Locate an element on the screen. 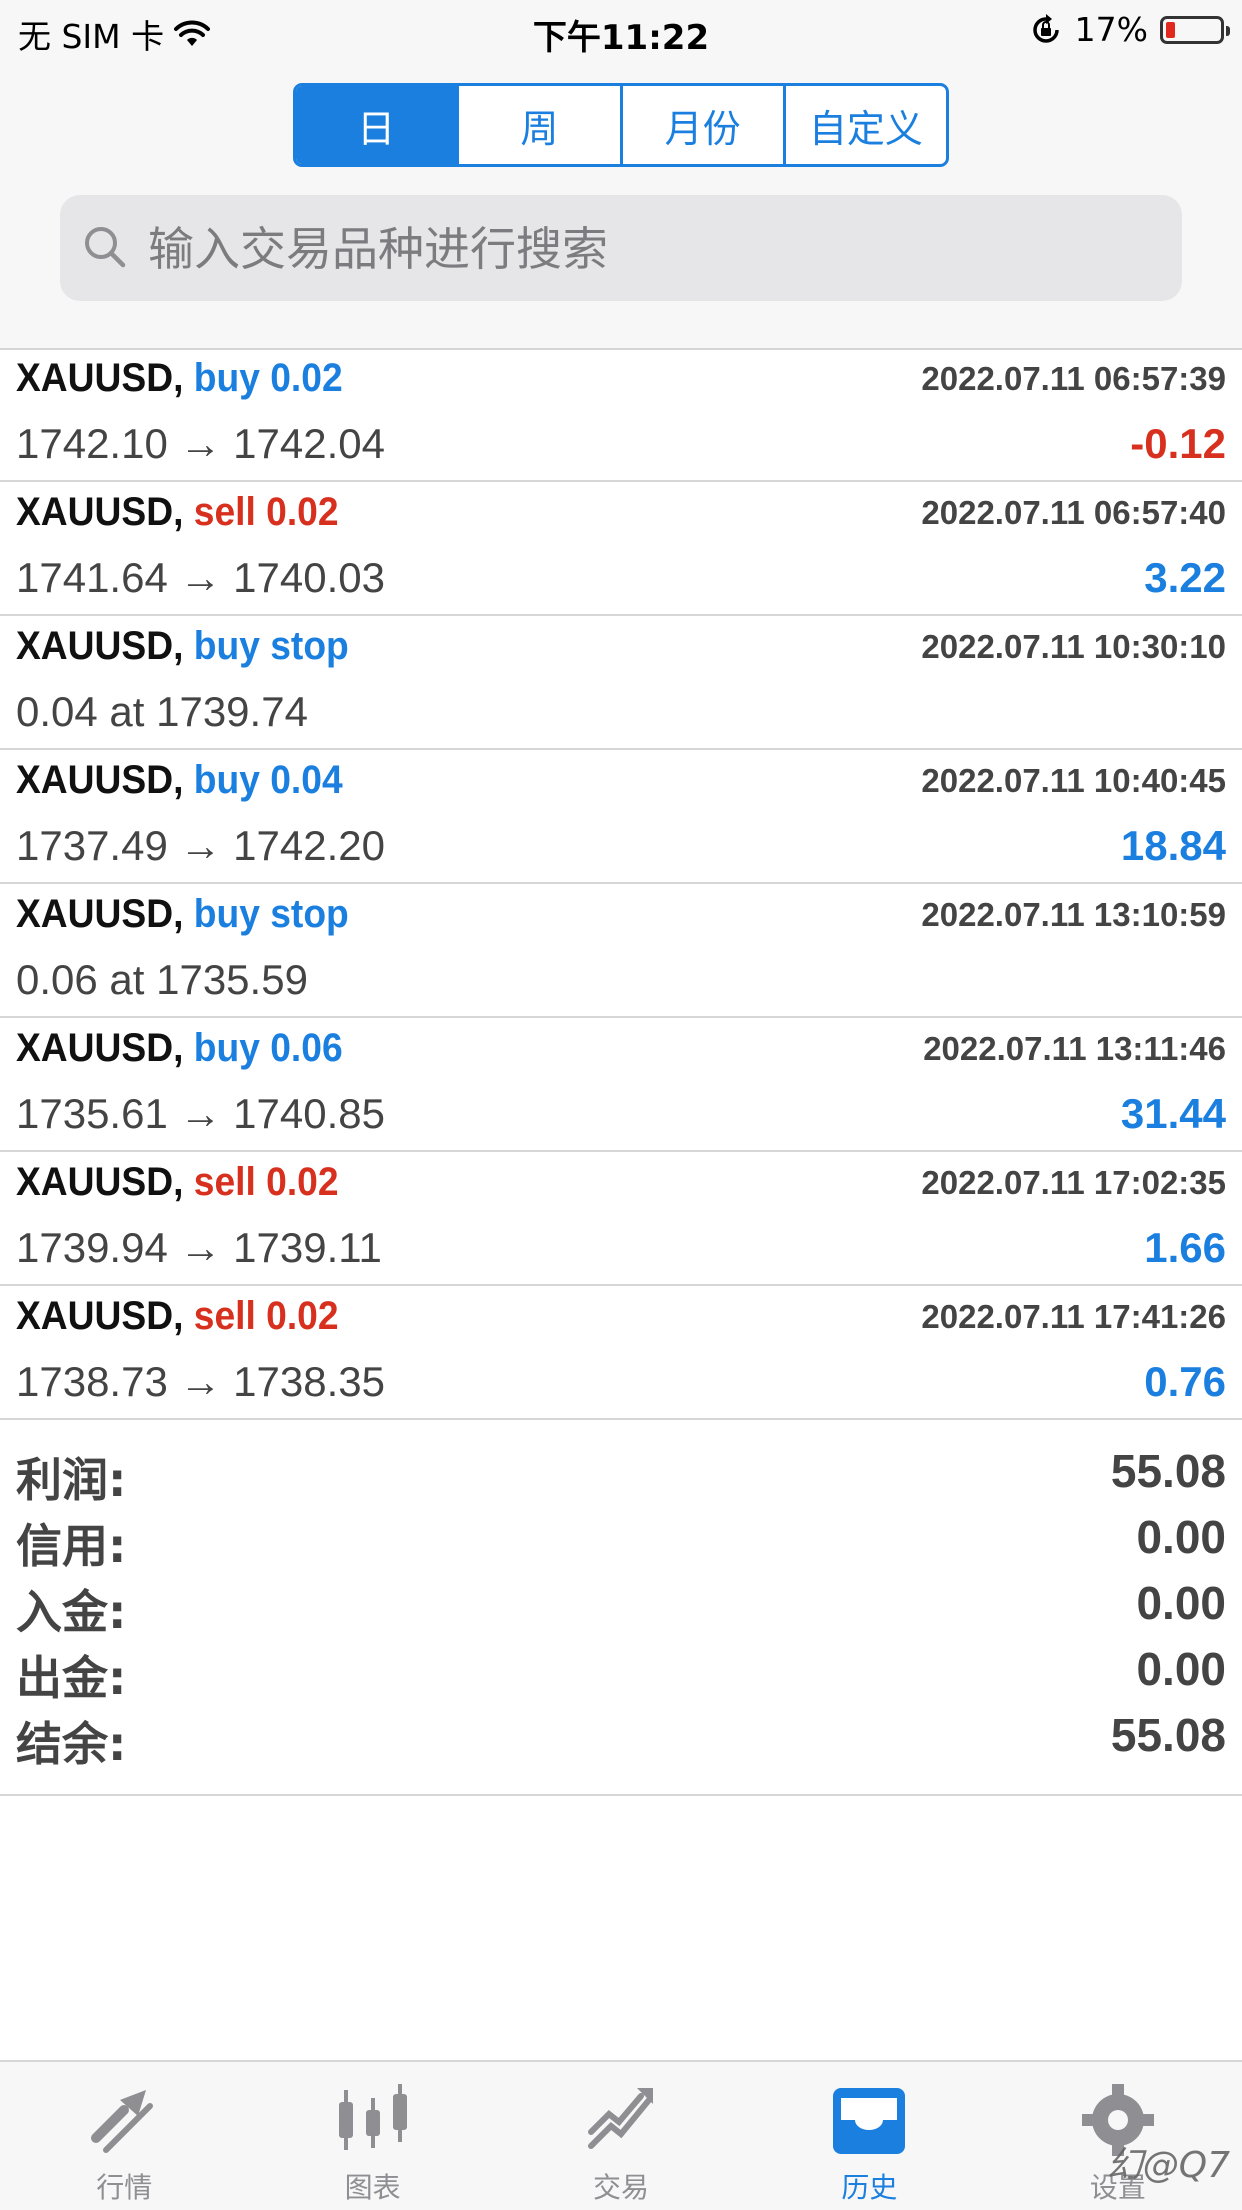  summary-row: 利润: 55.08 is located at coordinates (621, 1470).